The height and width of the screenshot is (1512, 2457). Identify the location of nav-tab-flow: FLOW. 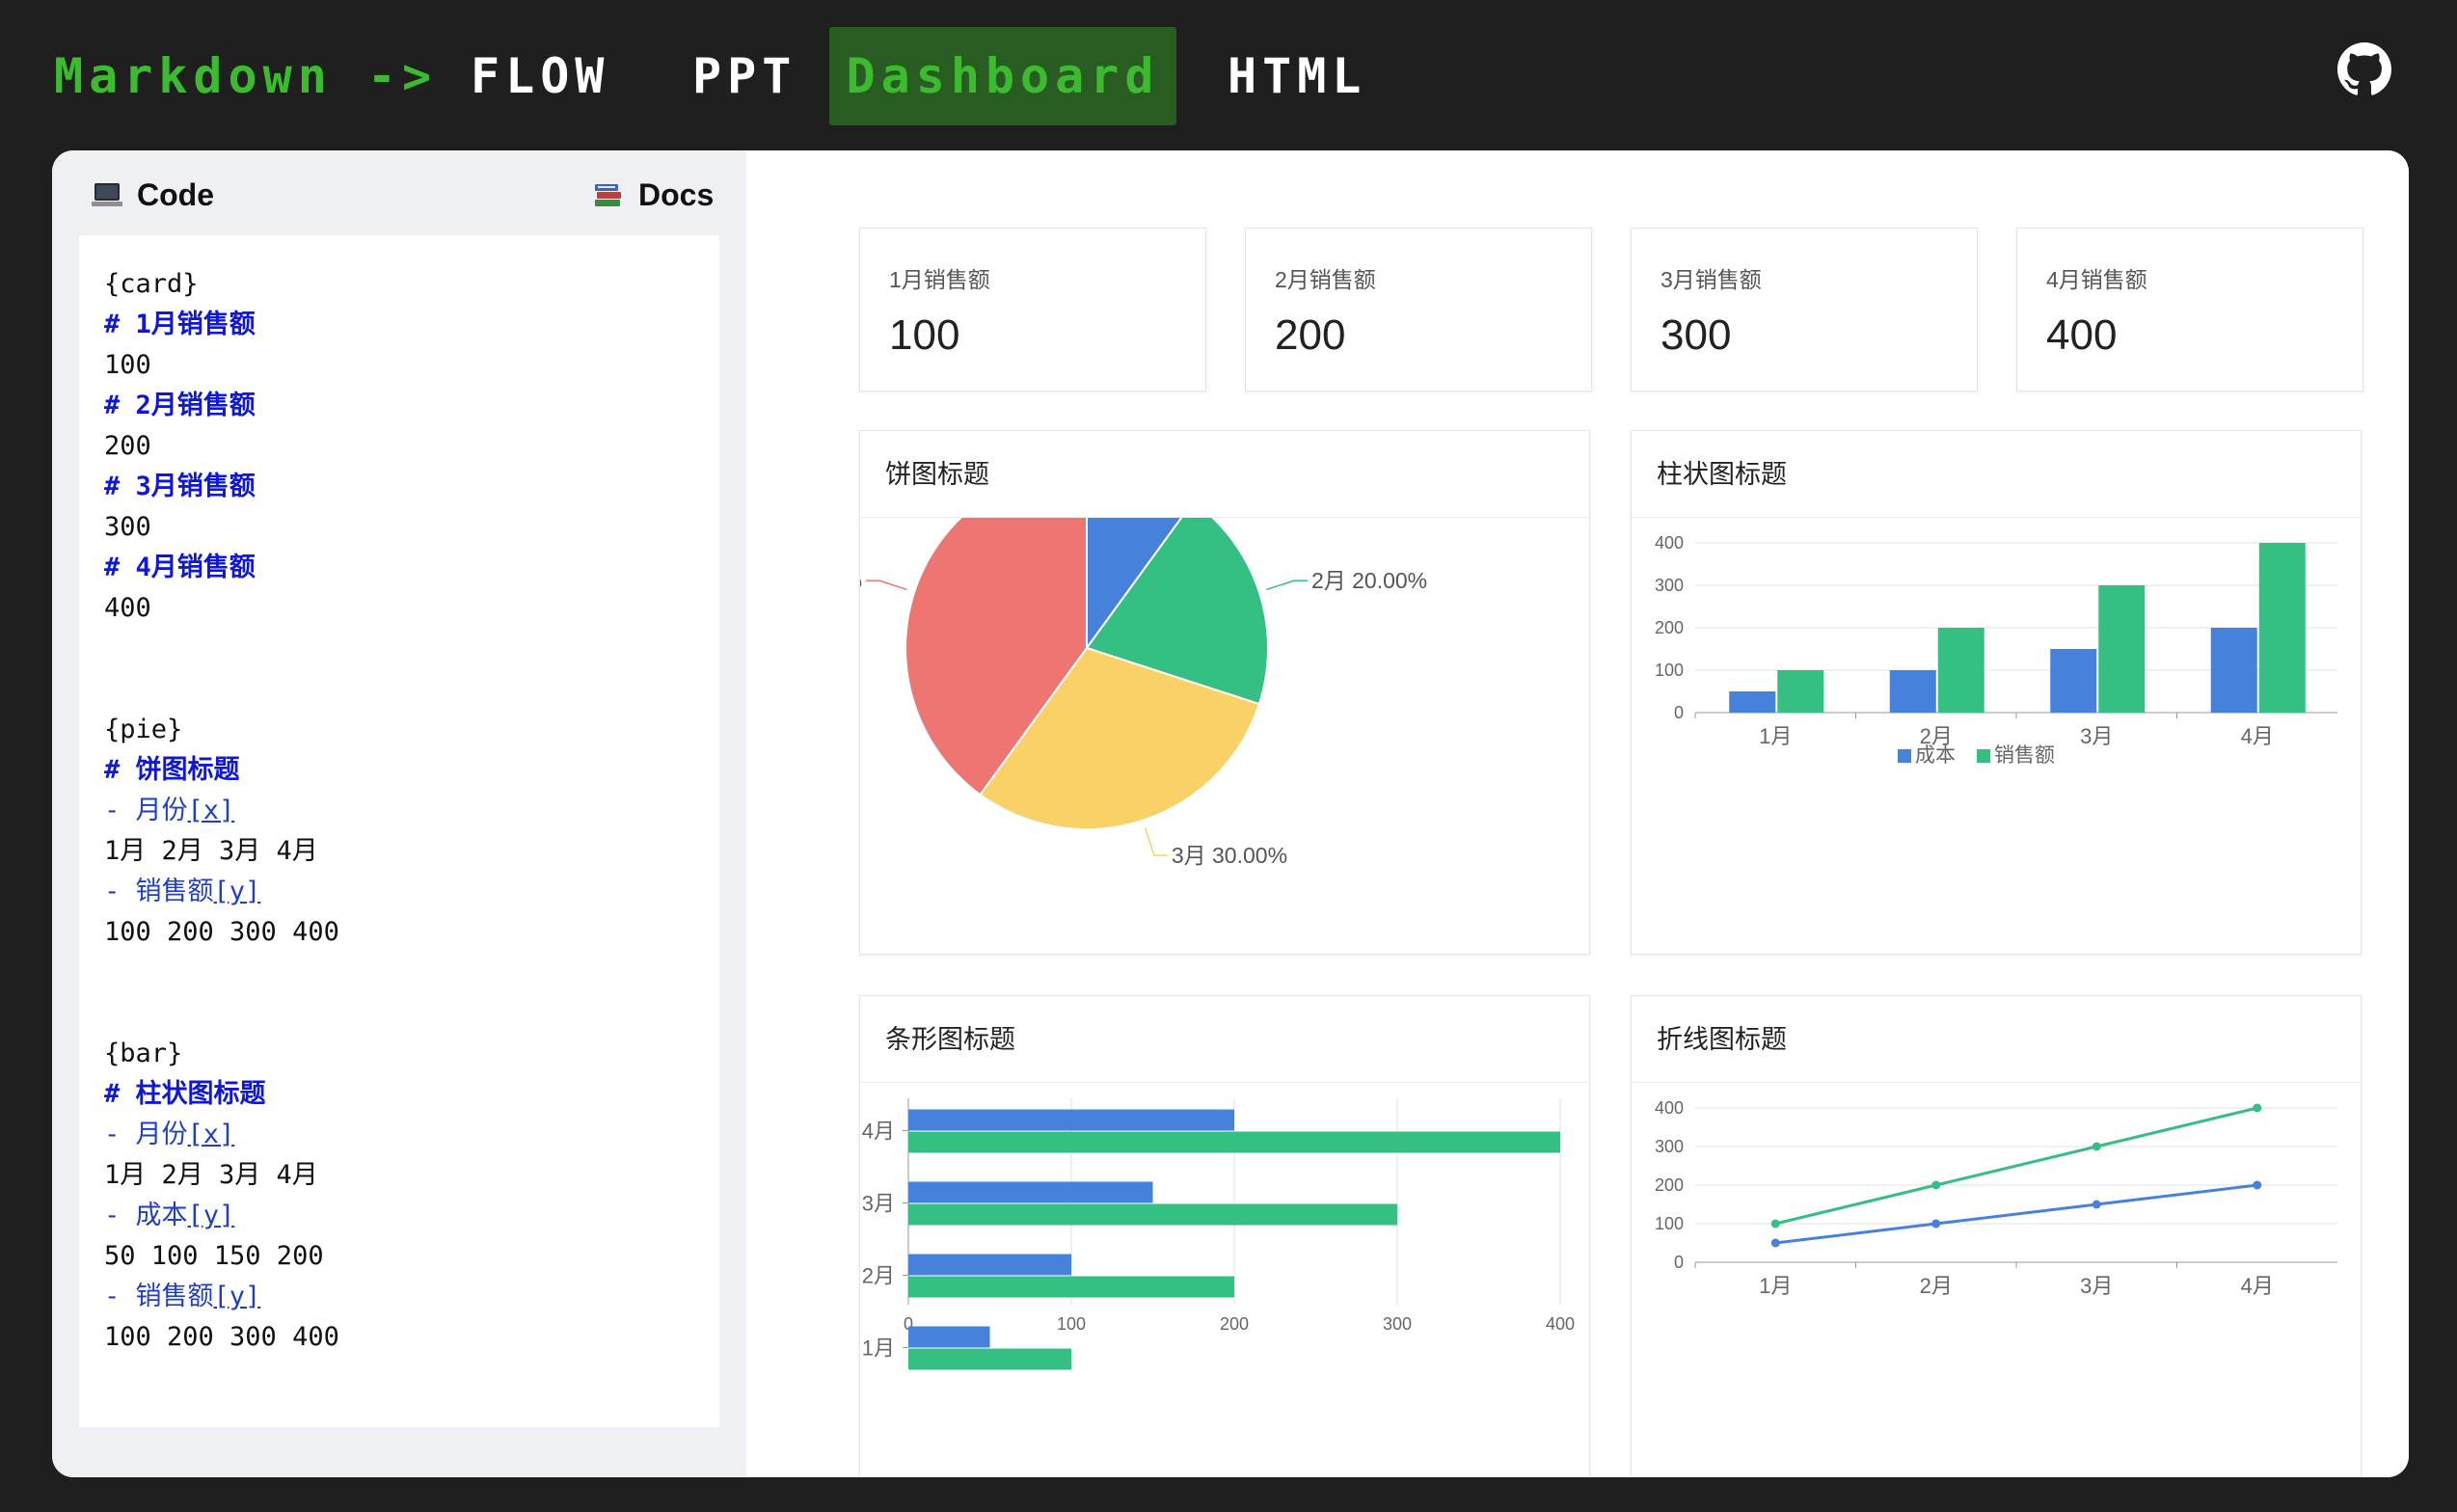
(540, 76).